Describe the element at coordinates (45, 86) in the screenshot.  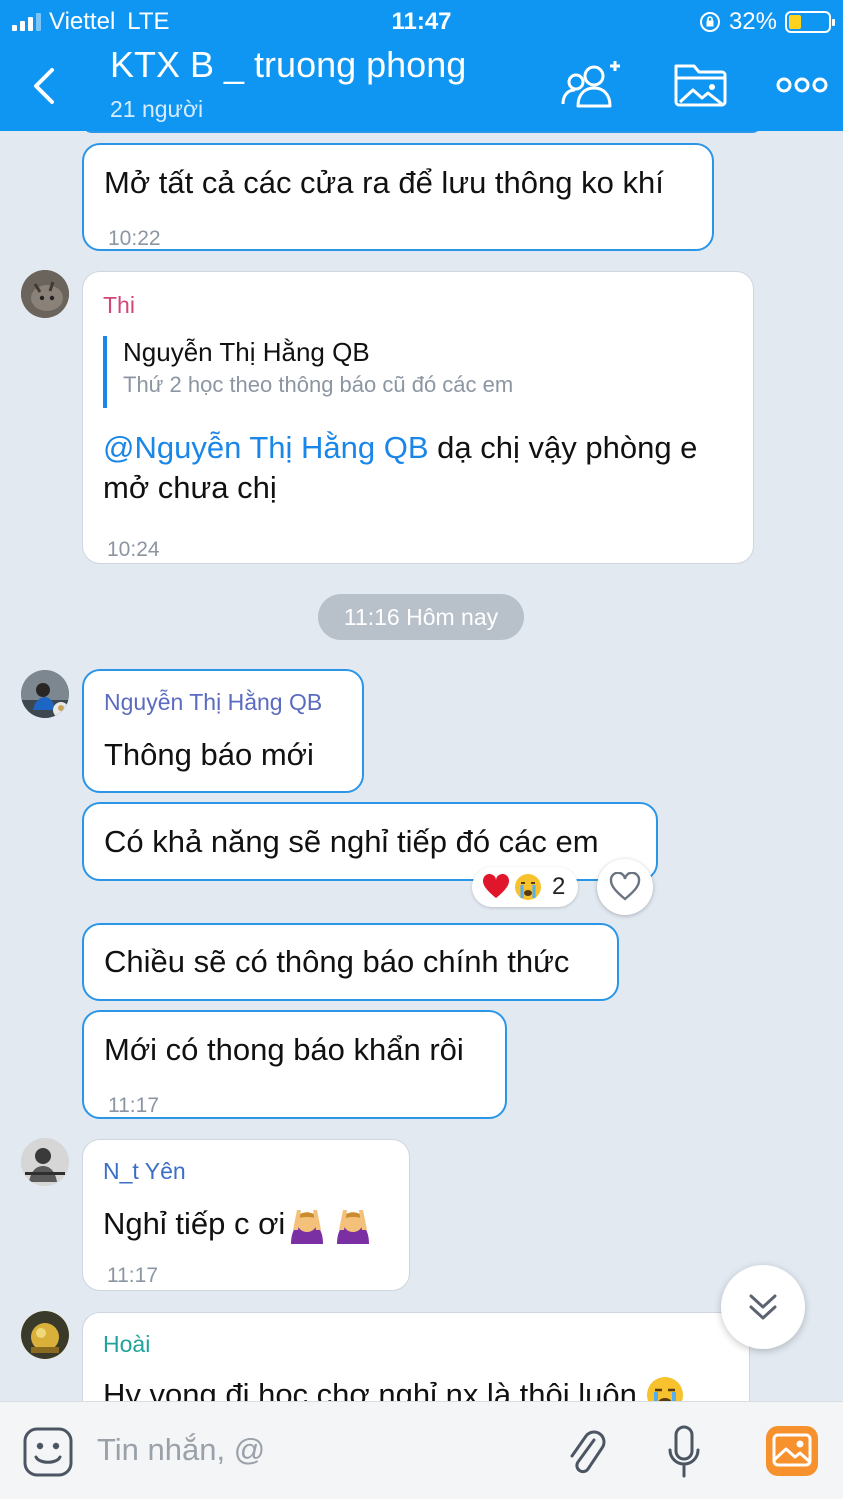
I see `back-icon` at that location.